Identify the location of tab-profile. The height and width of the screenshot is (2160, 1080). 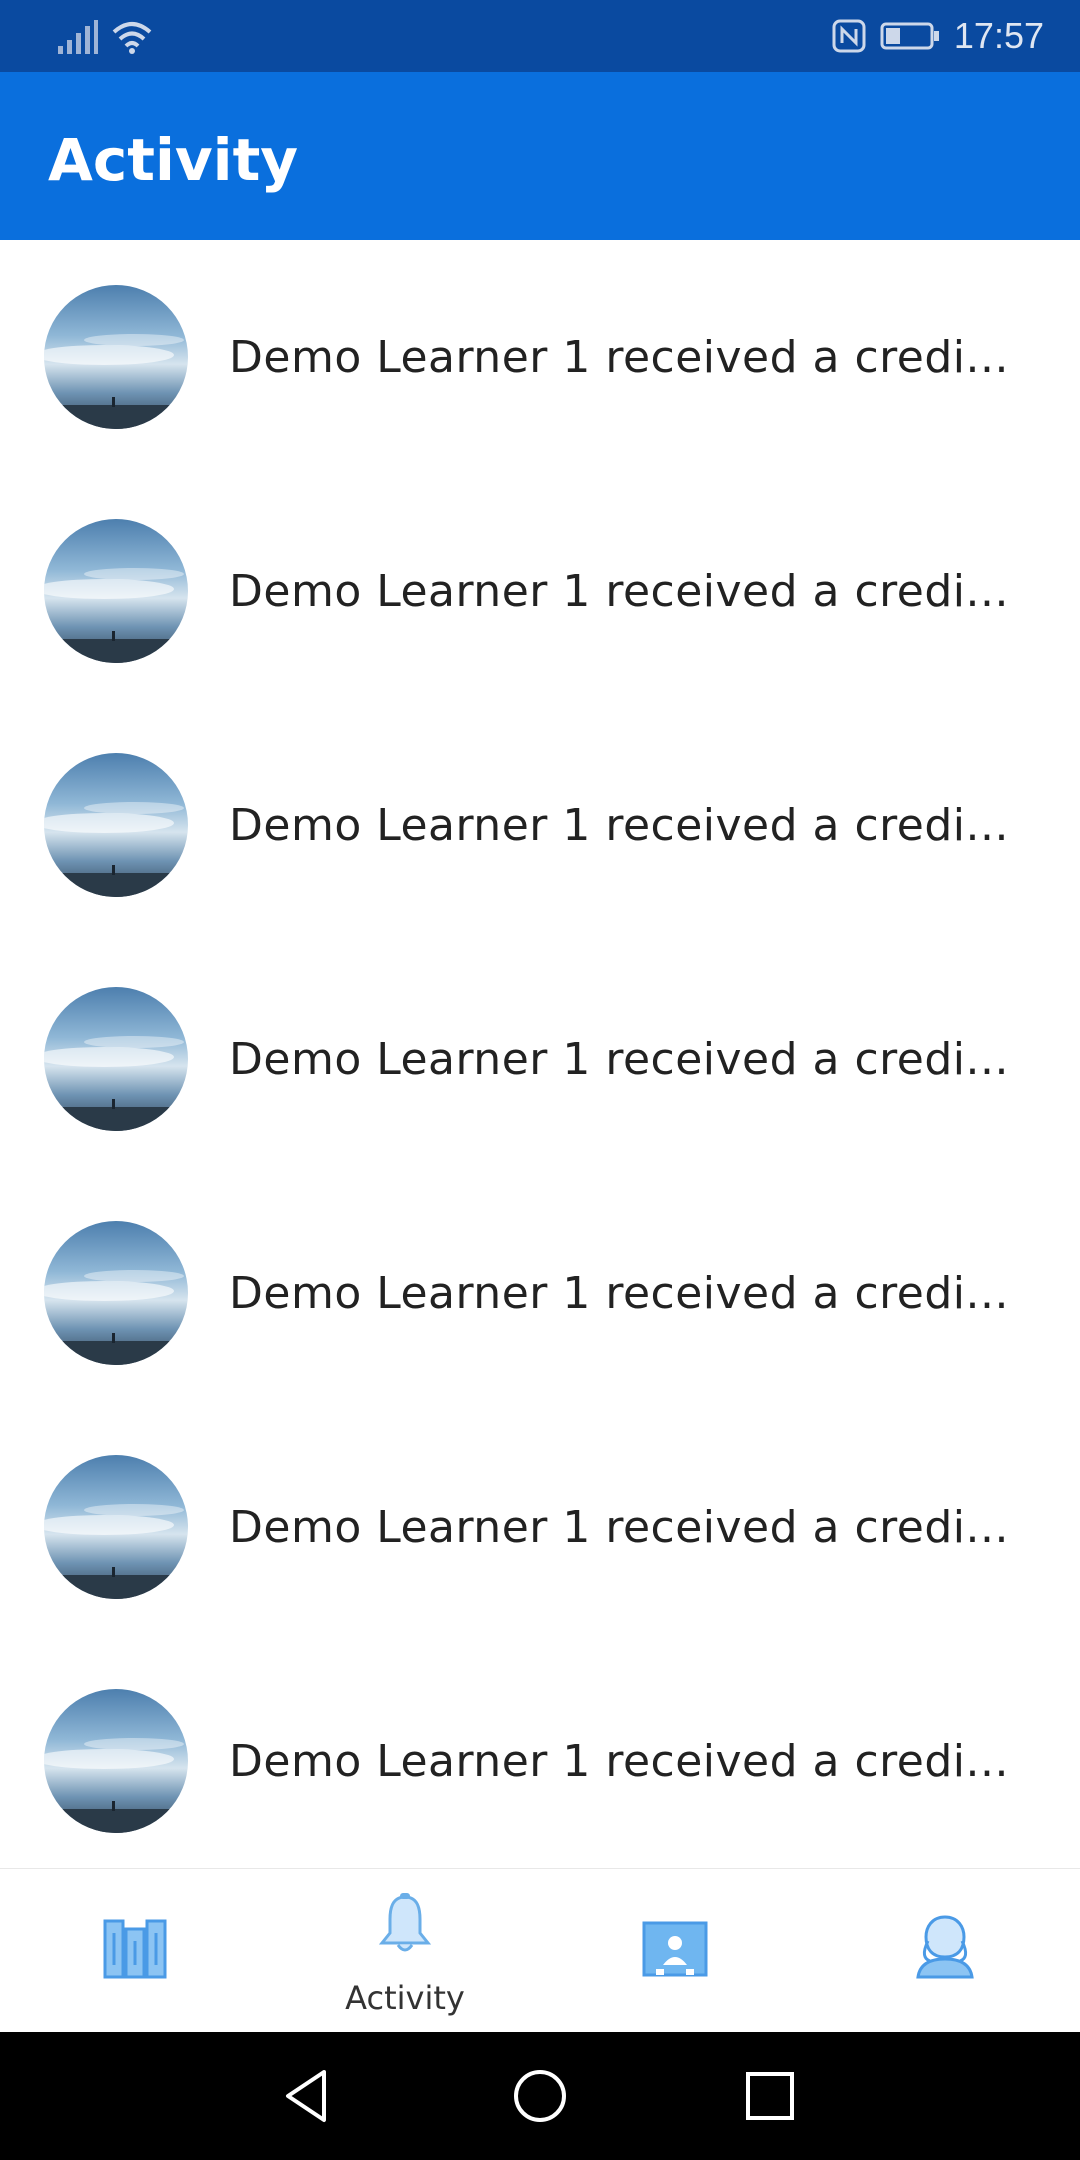
(945, 1951).